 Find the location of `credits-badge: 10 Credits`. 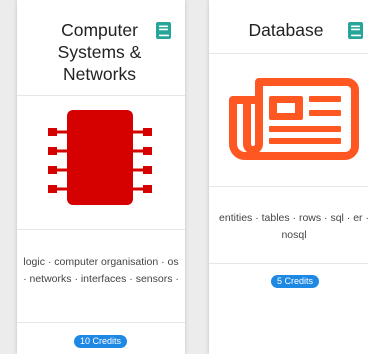

credits-badge: 10 Credits is located at coordinates (101, 341).